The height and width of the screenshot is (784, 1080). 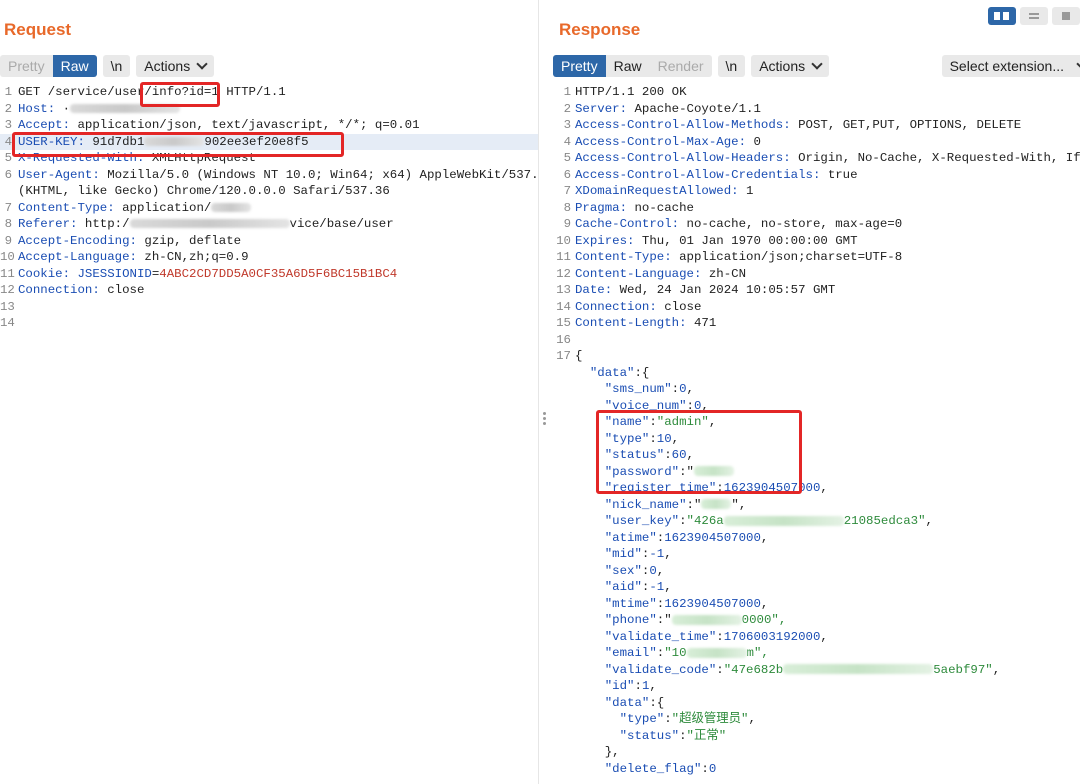 I want to click on code-line: 17 {, so click(x=816, y=356).